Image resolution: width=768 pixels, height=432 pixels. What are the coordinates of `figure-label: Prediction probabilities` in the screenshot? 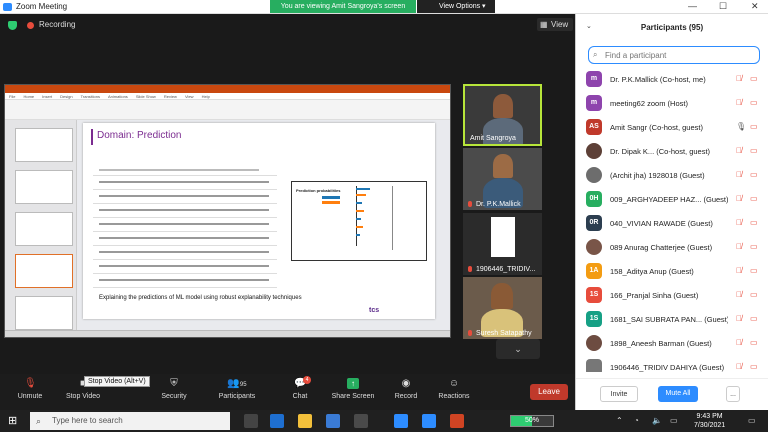 It's located at (318, 190).